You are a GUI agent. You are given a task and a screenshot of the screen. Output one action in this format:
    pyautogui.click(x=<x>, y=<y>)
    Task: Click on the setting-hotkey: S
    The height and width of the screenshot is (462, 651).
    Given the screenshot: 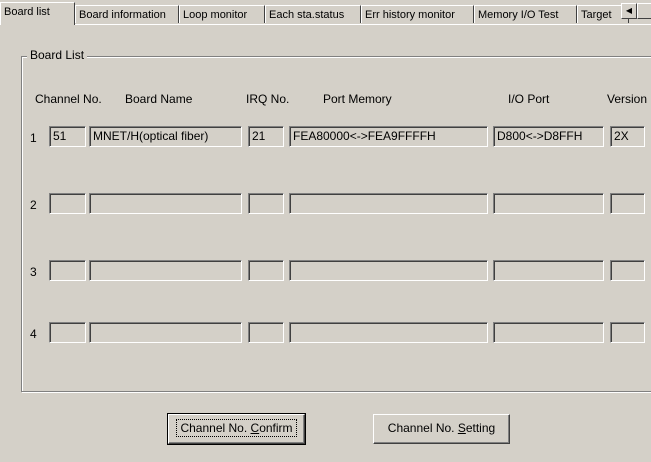 What is the action you would take?
    pyautogui.click(x=461, y=428)
    